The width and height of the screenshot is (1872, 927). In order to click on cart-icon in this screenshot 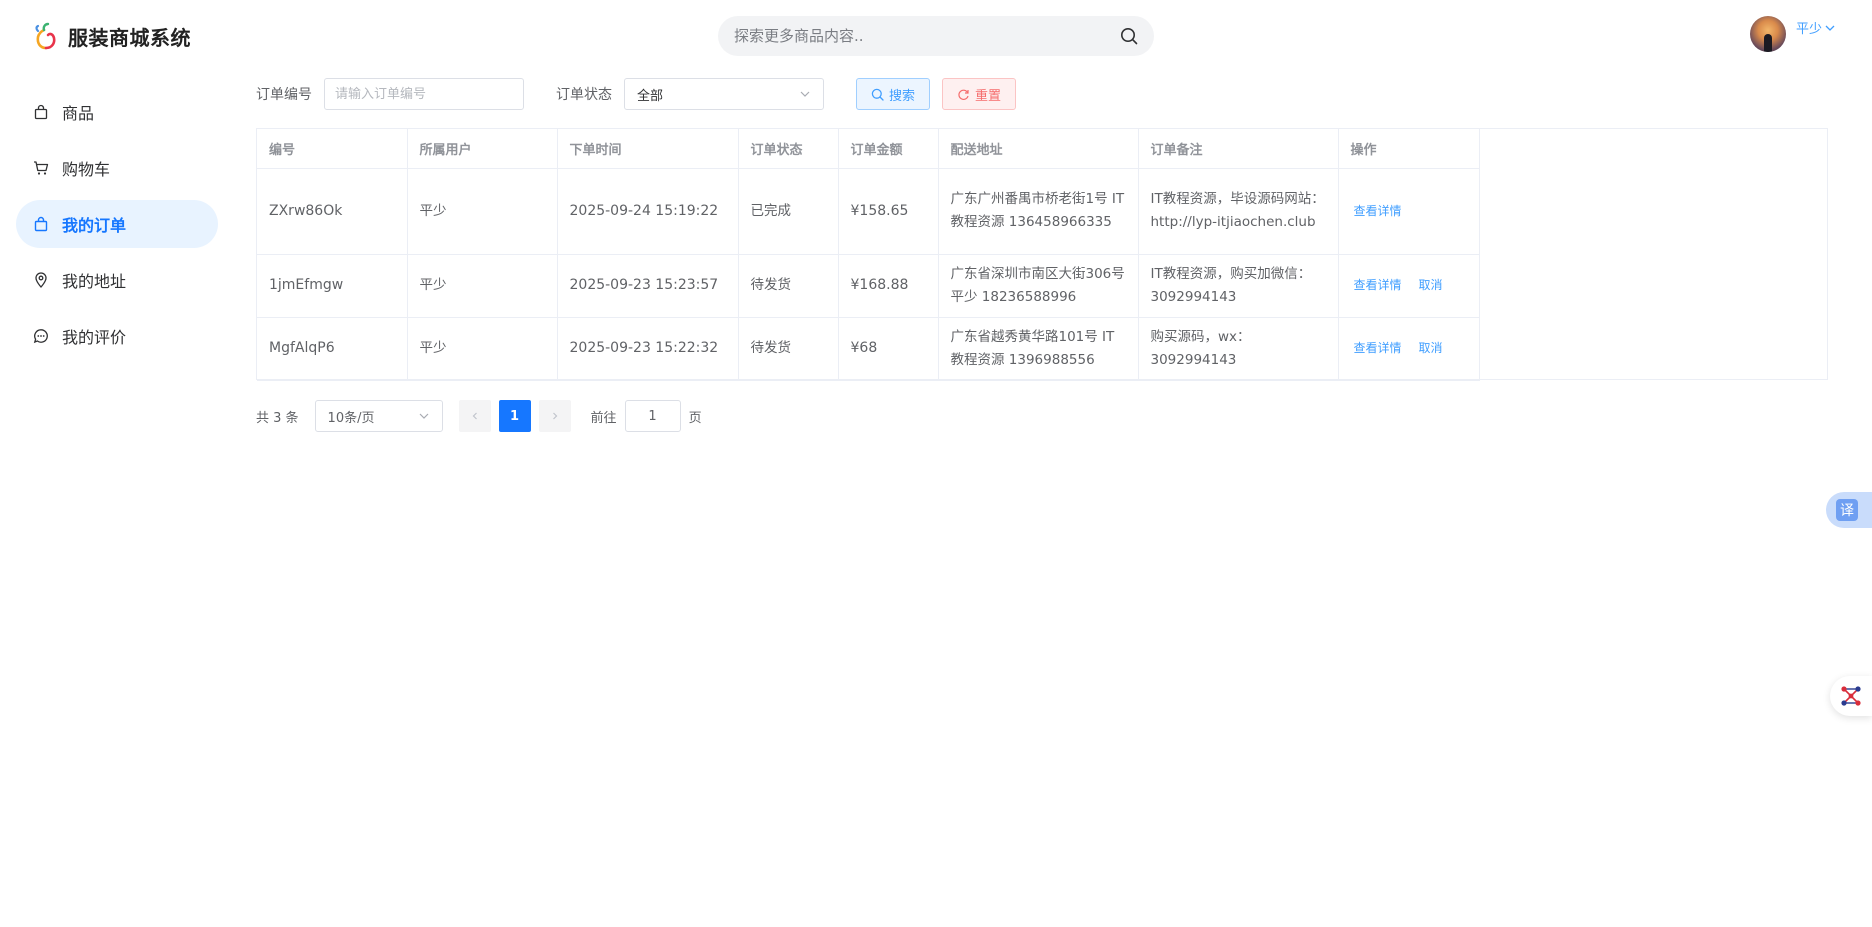, I will do `click(41, 168)`.